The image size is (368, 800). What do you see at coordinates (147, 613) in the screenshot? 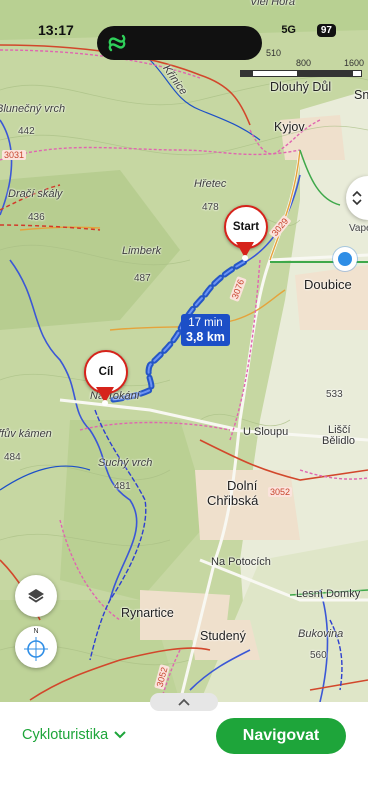
I see `label-rynartice: Rynartice` at bounding box center [147, 613].